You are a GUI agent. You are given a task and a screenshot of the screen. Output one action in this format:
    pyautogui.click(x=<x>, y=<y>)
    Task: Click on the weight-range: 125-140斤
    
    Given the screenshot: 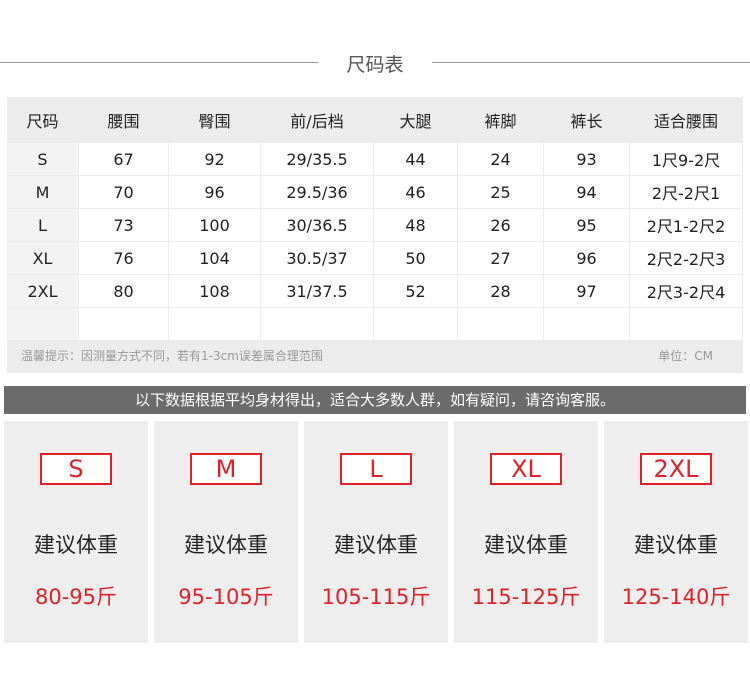 What is the action you would take?
    pyautogui.click(x=676, y=597)
    